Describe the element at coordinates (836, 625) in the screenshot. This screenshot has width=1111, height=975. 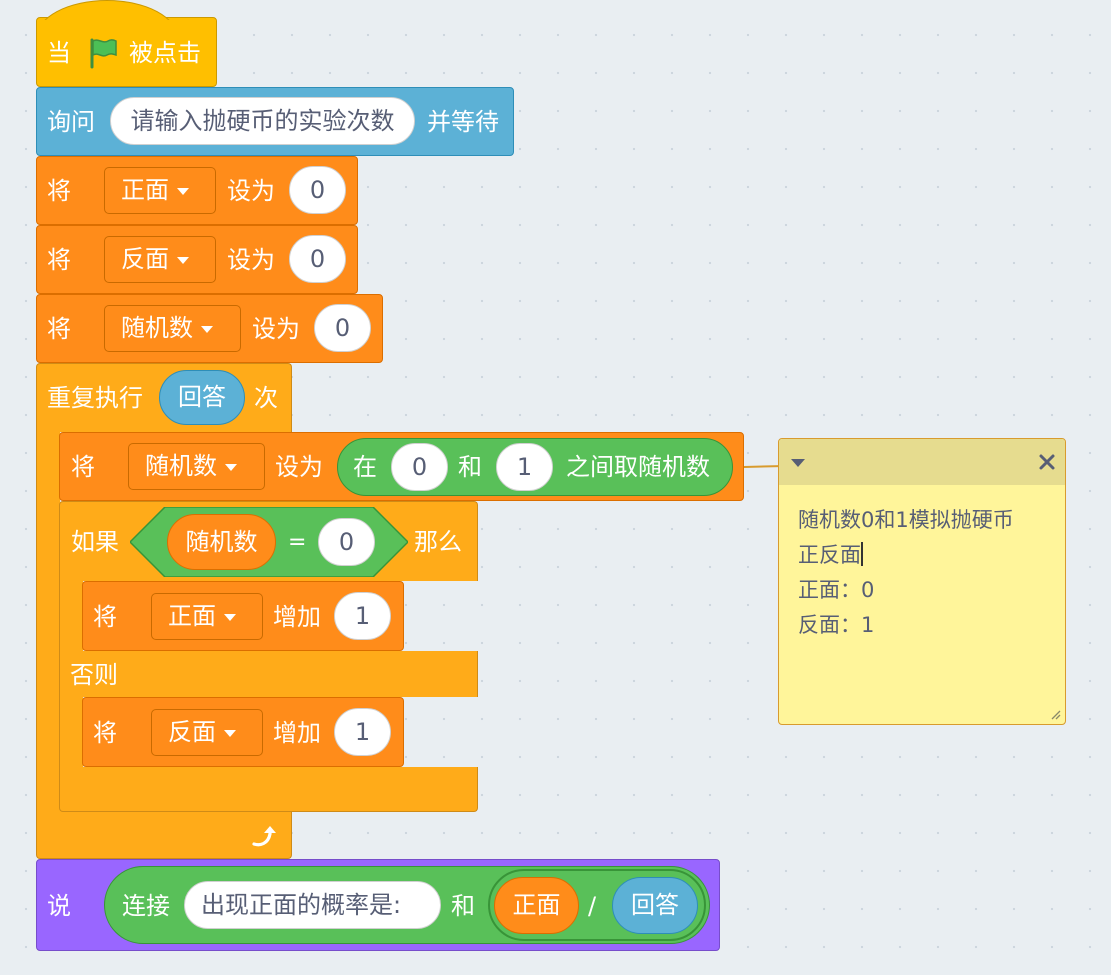
I see `comment-line: 反面：1` at that location.